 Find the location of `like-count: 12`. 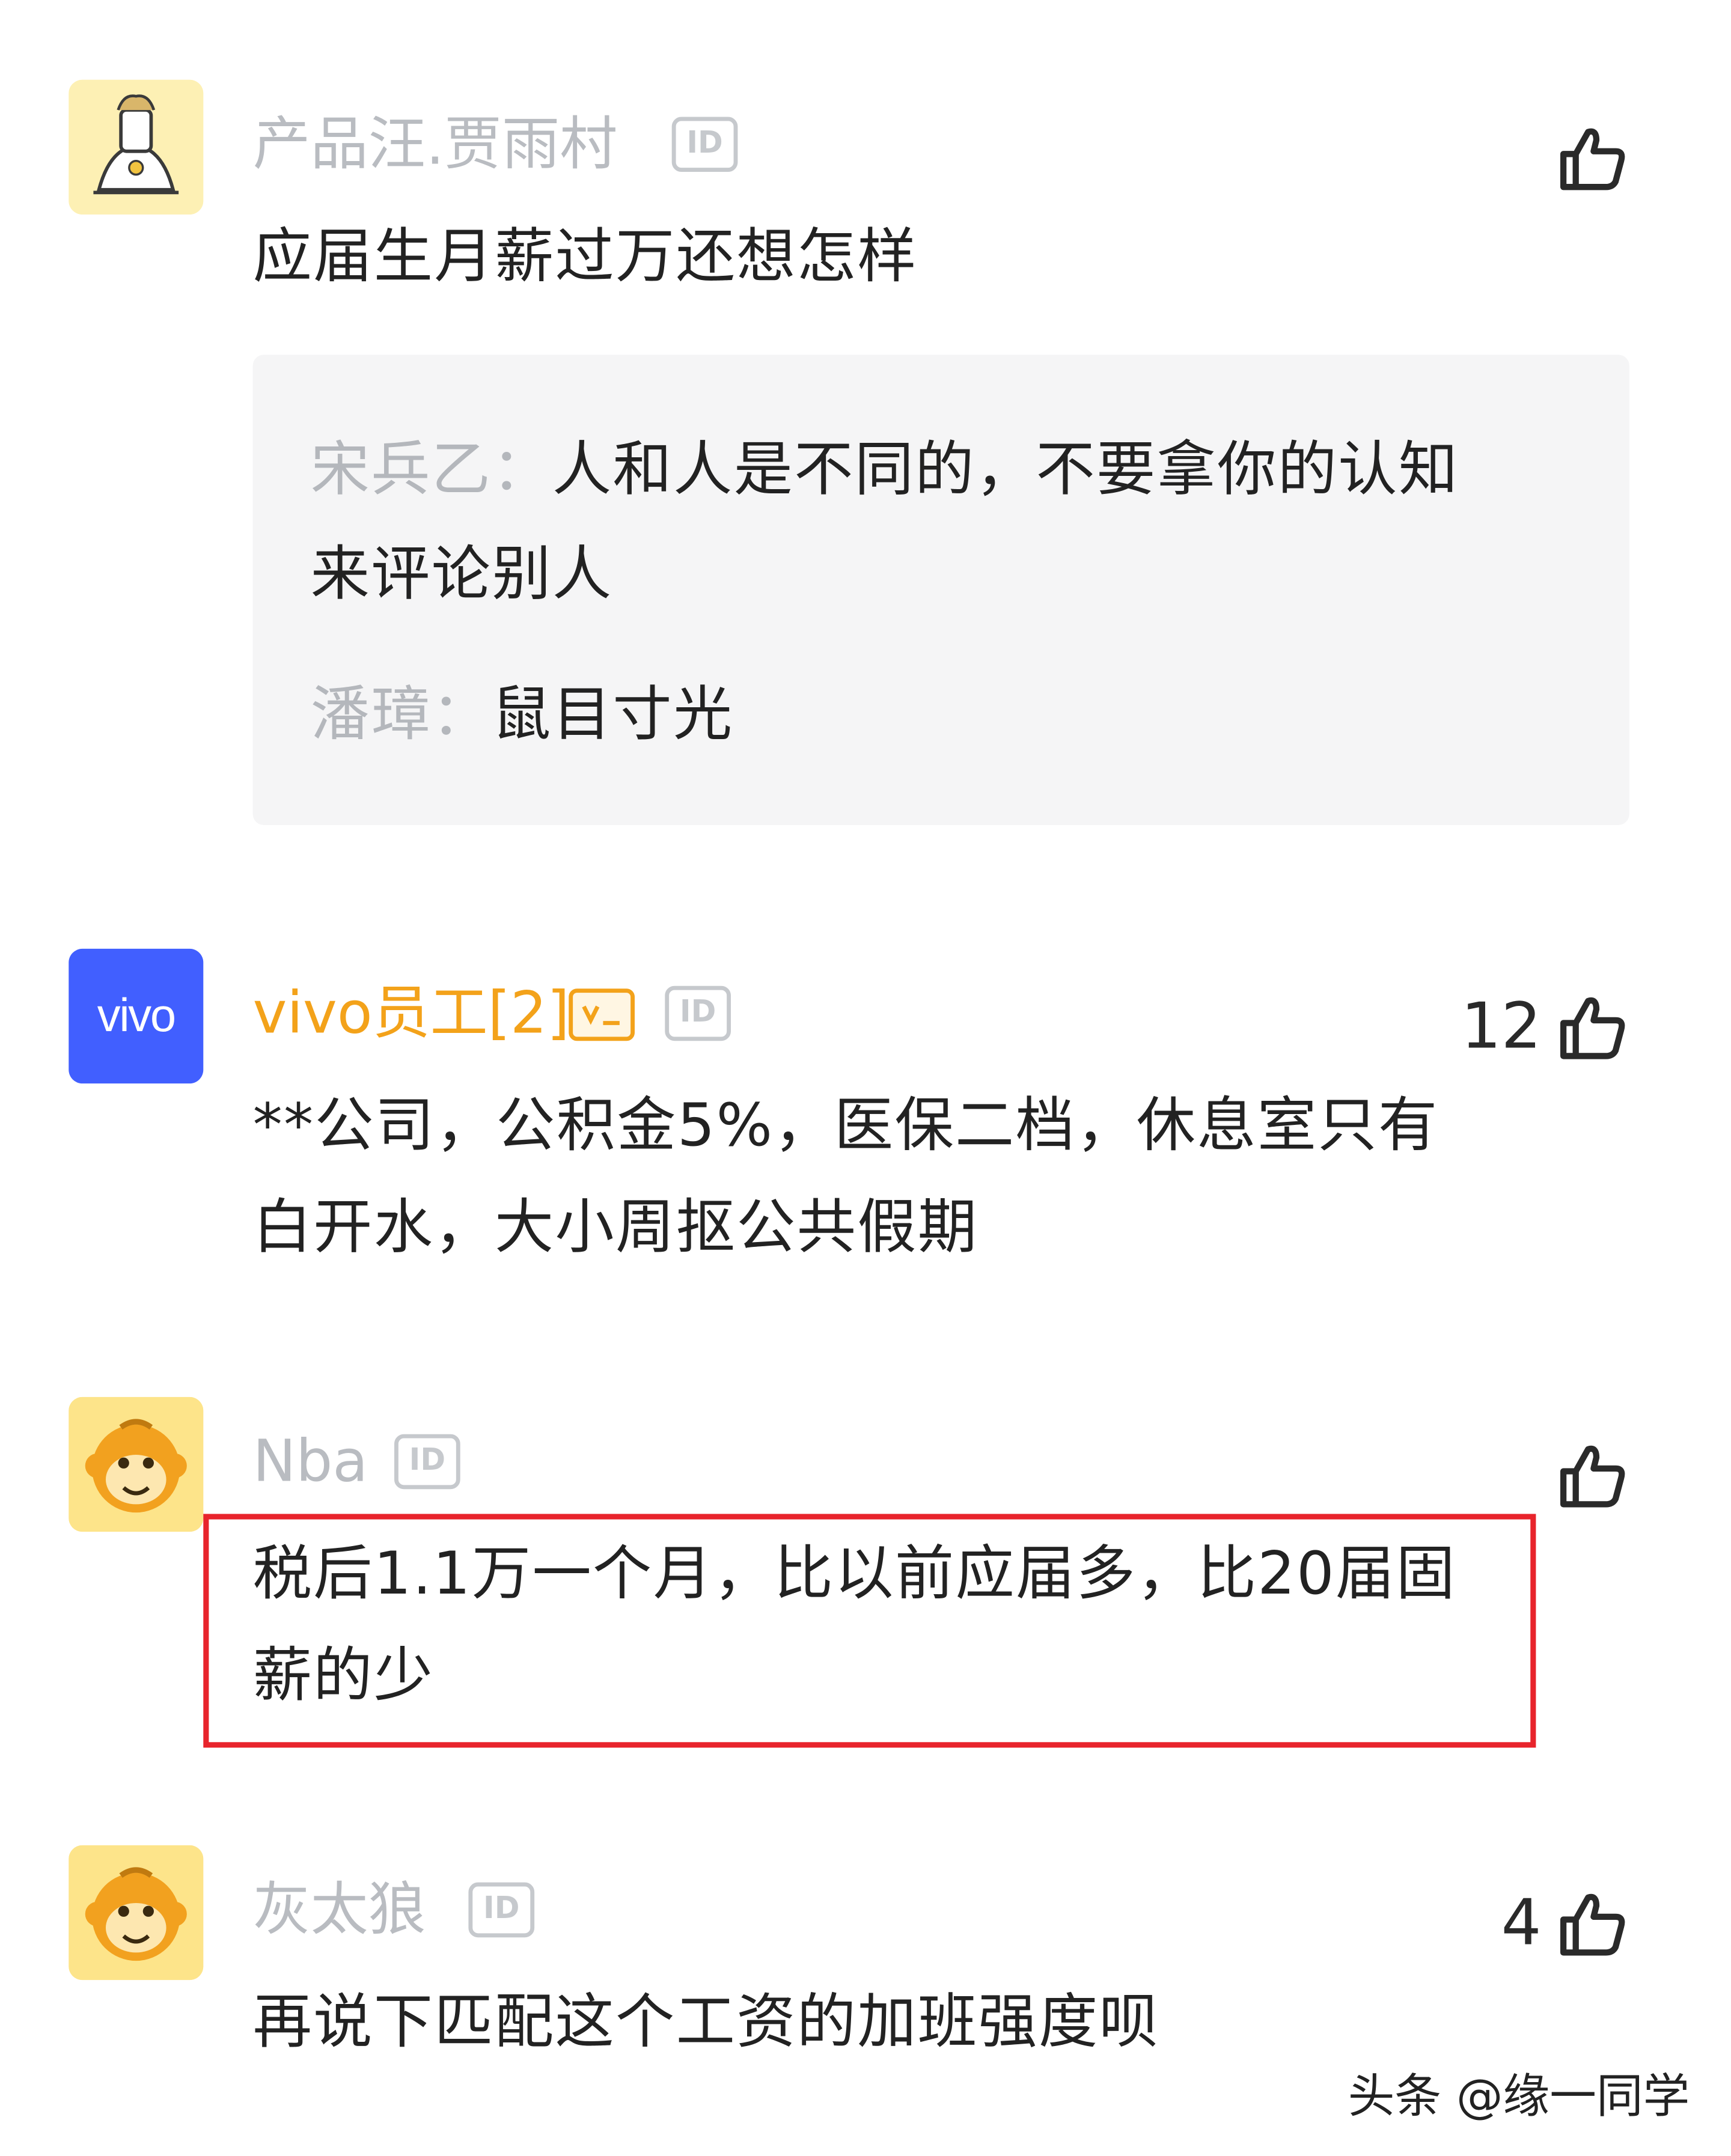

like-count: 12 is located at coordinates (1501, 1025).